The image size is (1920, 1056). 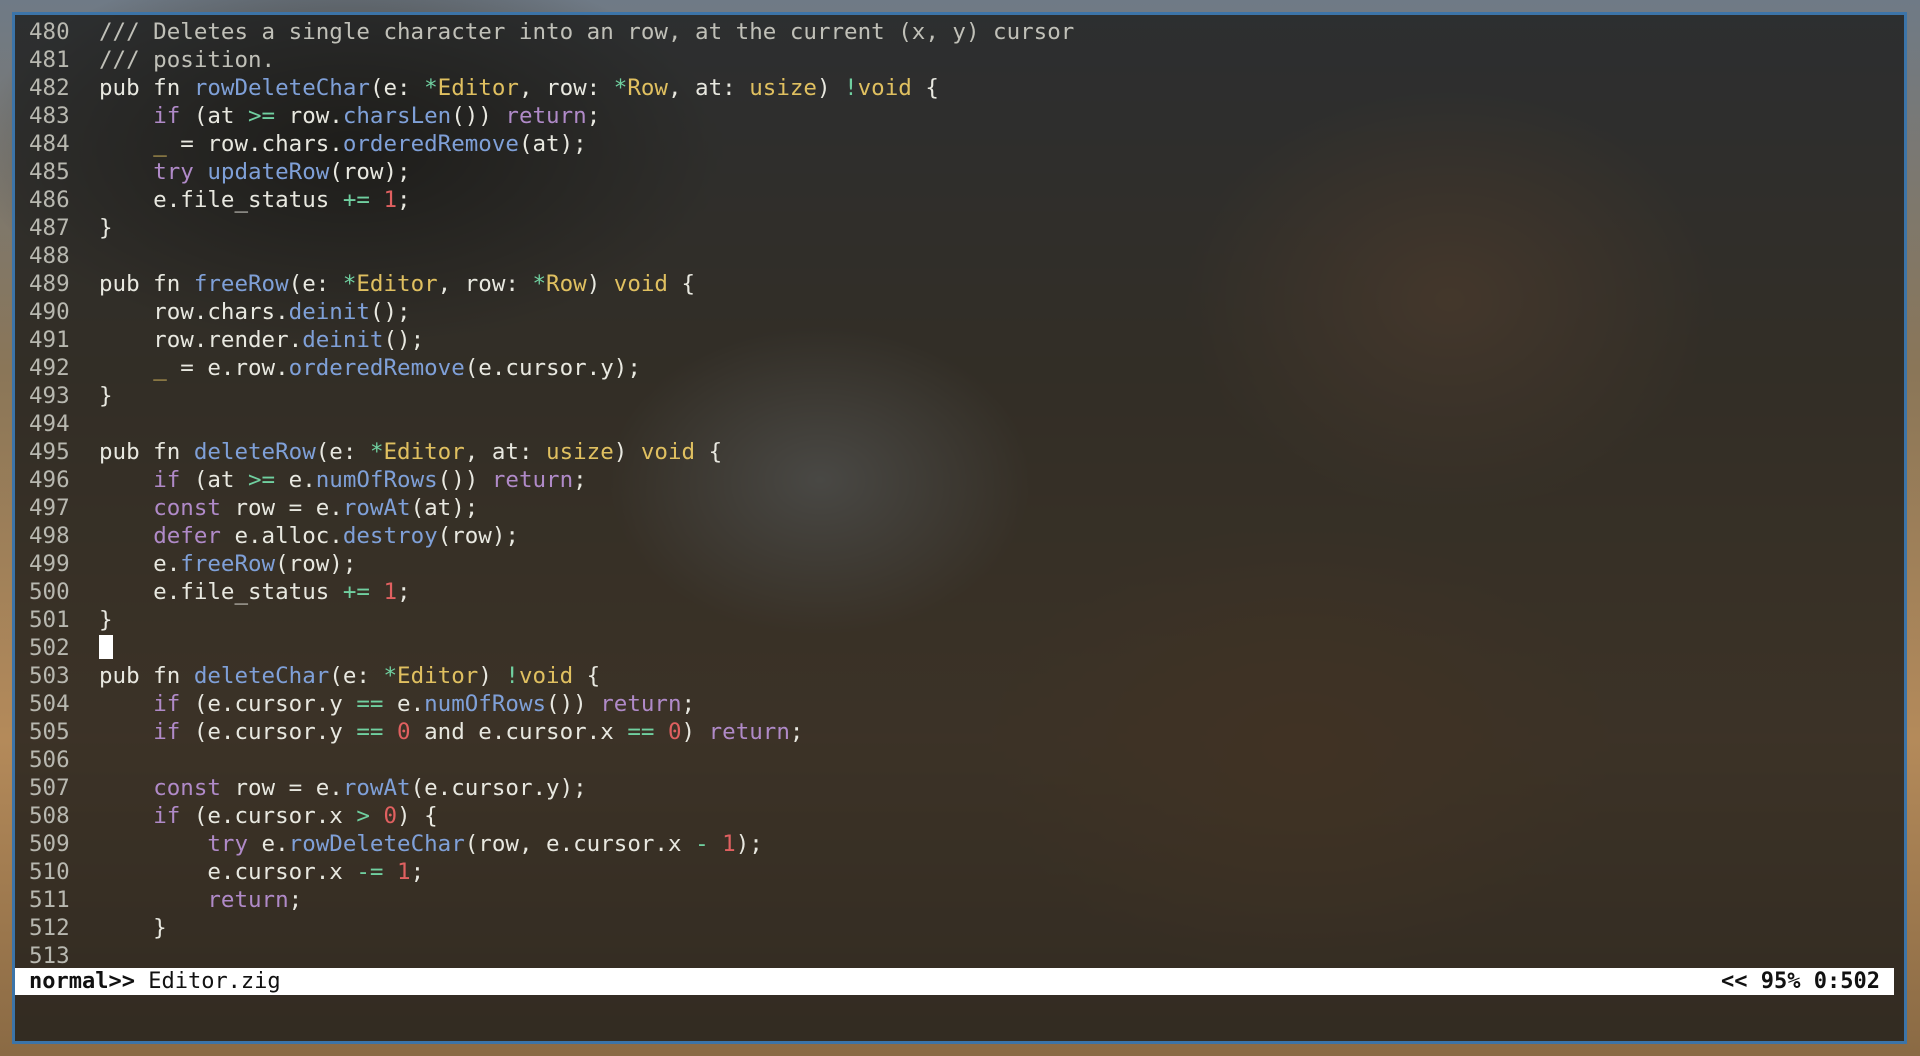 I want to click on code-token: if, so click(x=167, y=480).